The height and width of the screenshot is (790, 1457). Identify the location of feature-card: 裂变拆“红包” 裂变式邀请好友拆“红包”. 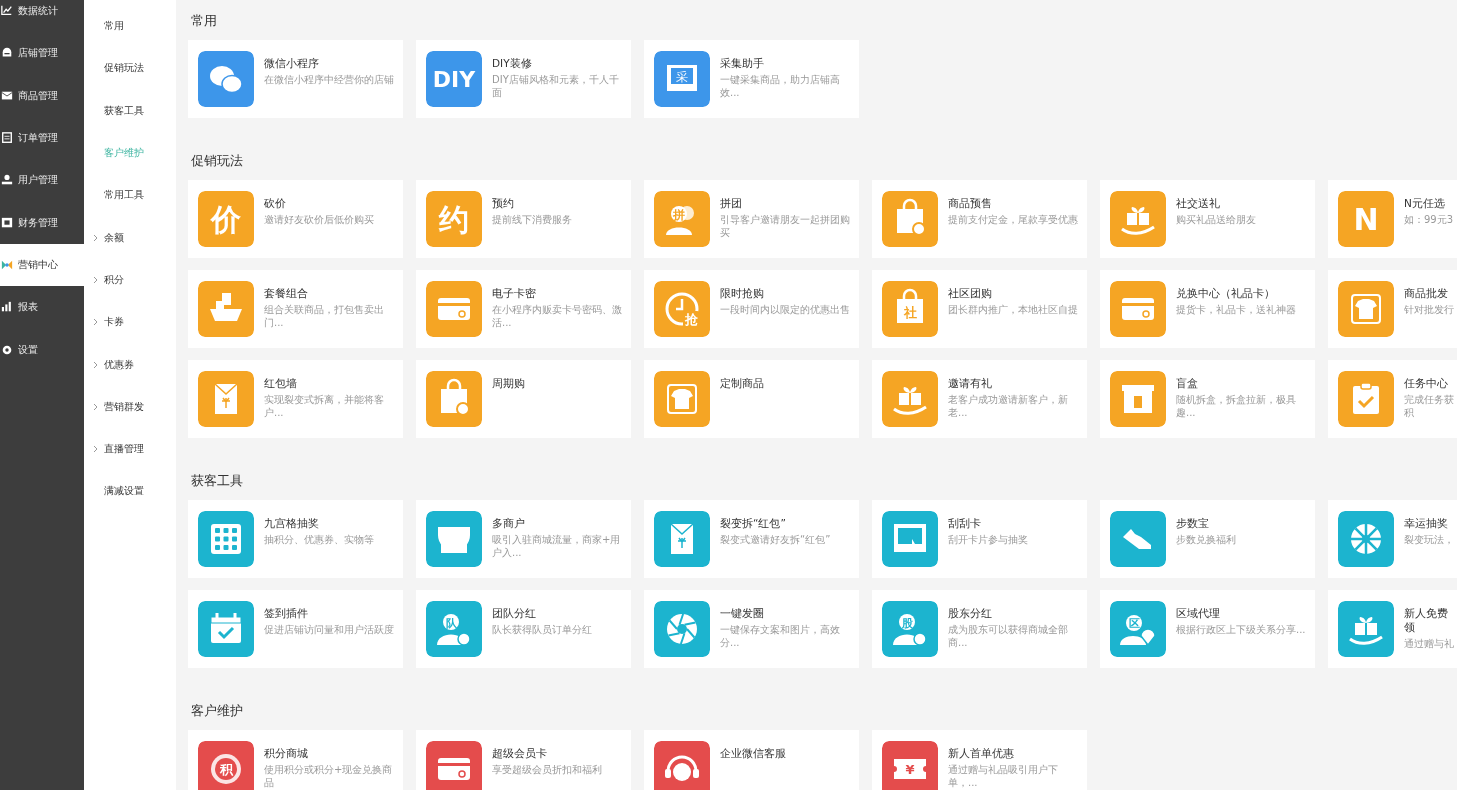
(751, 539).